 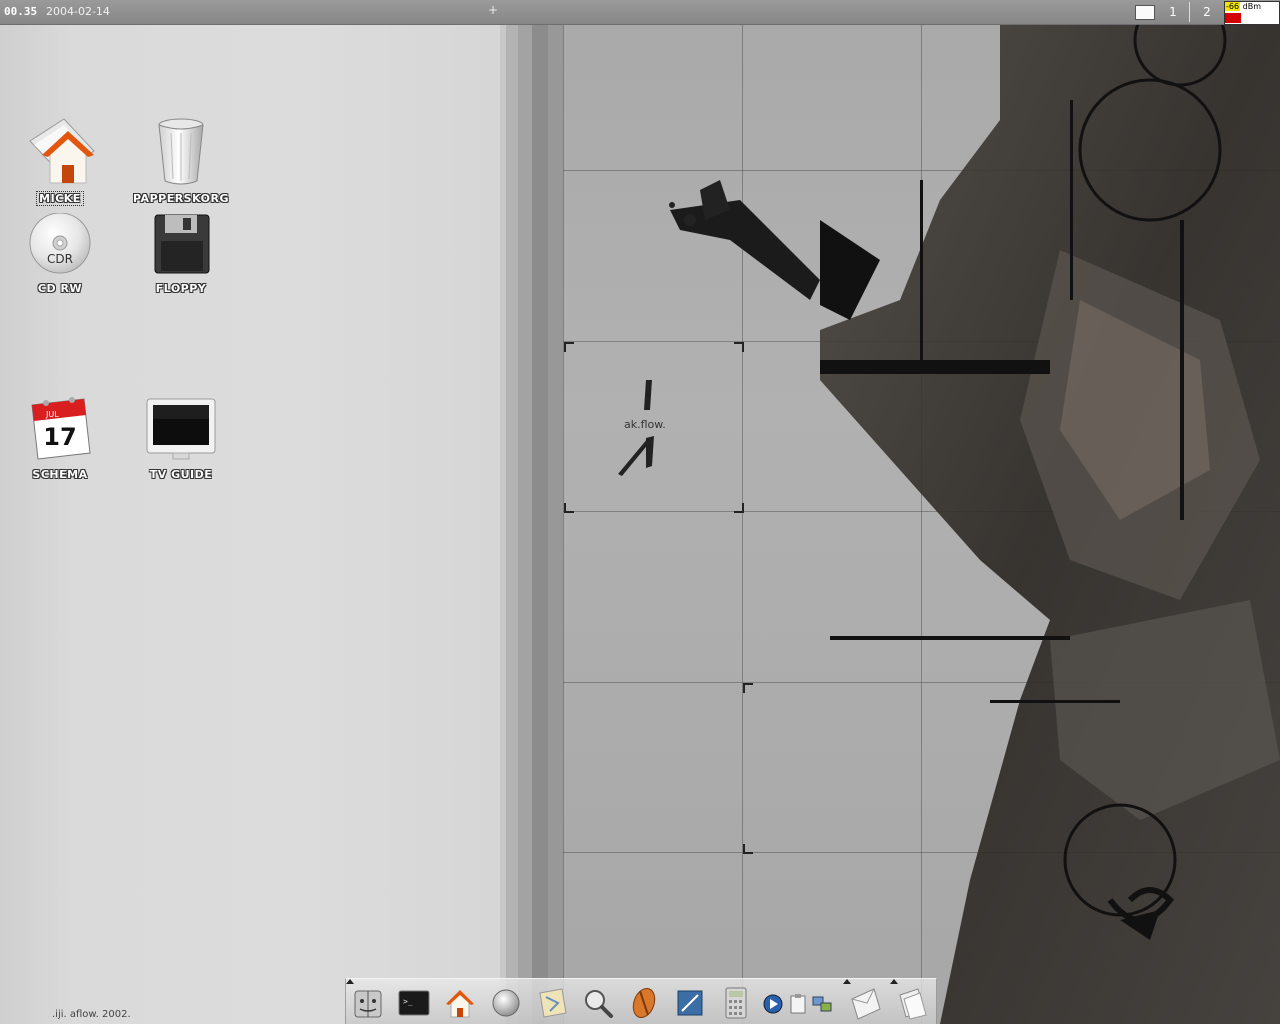 What do you see at coordinates (60, 243) in the screenshot?
I see `cd-icon: CDR` at bounding box center [60, 243].